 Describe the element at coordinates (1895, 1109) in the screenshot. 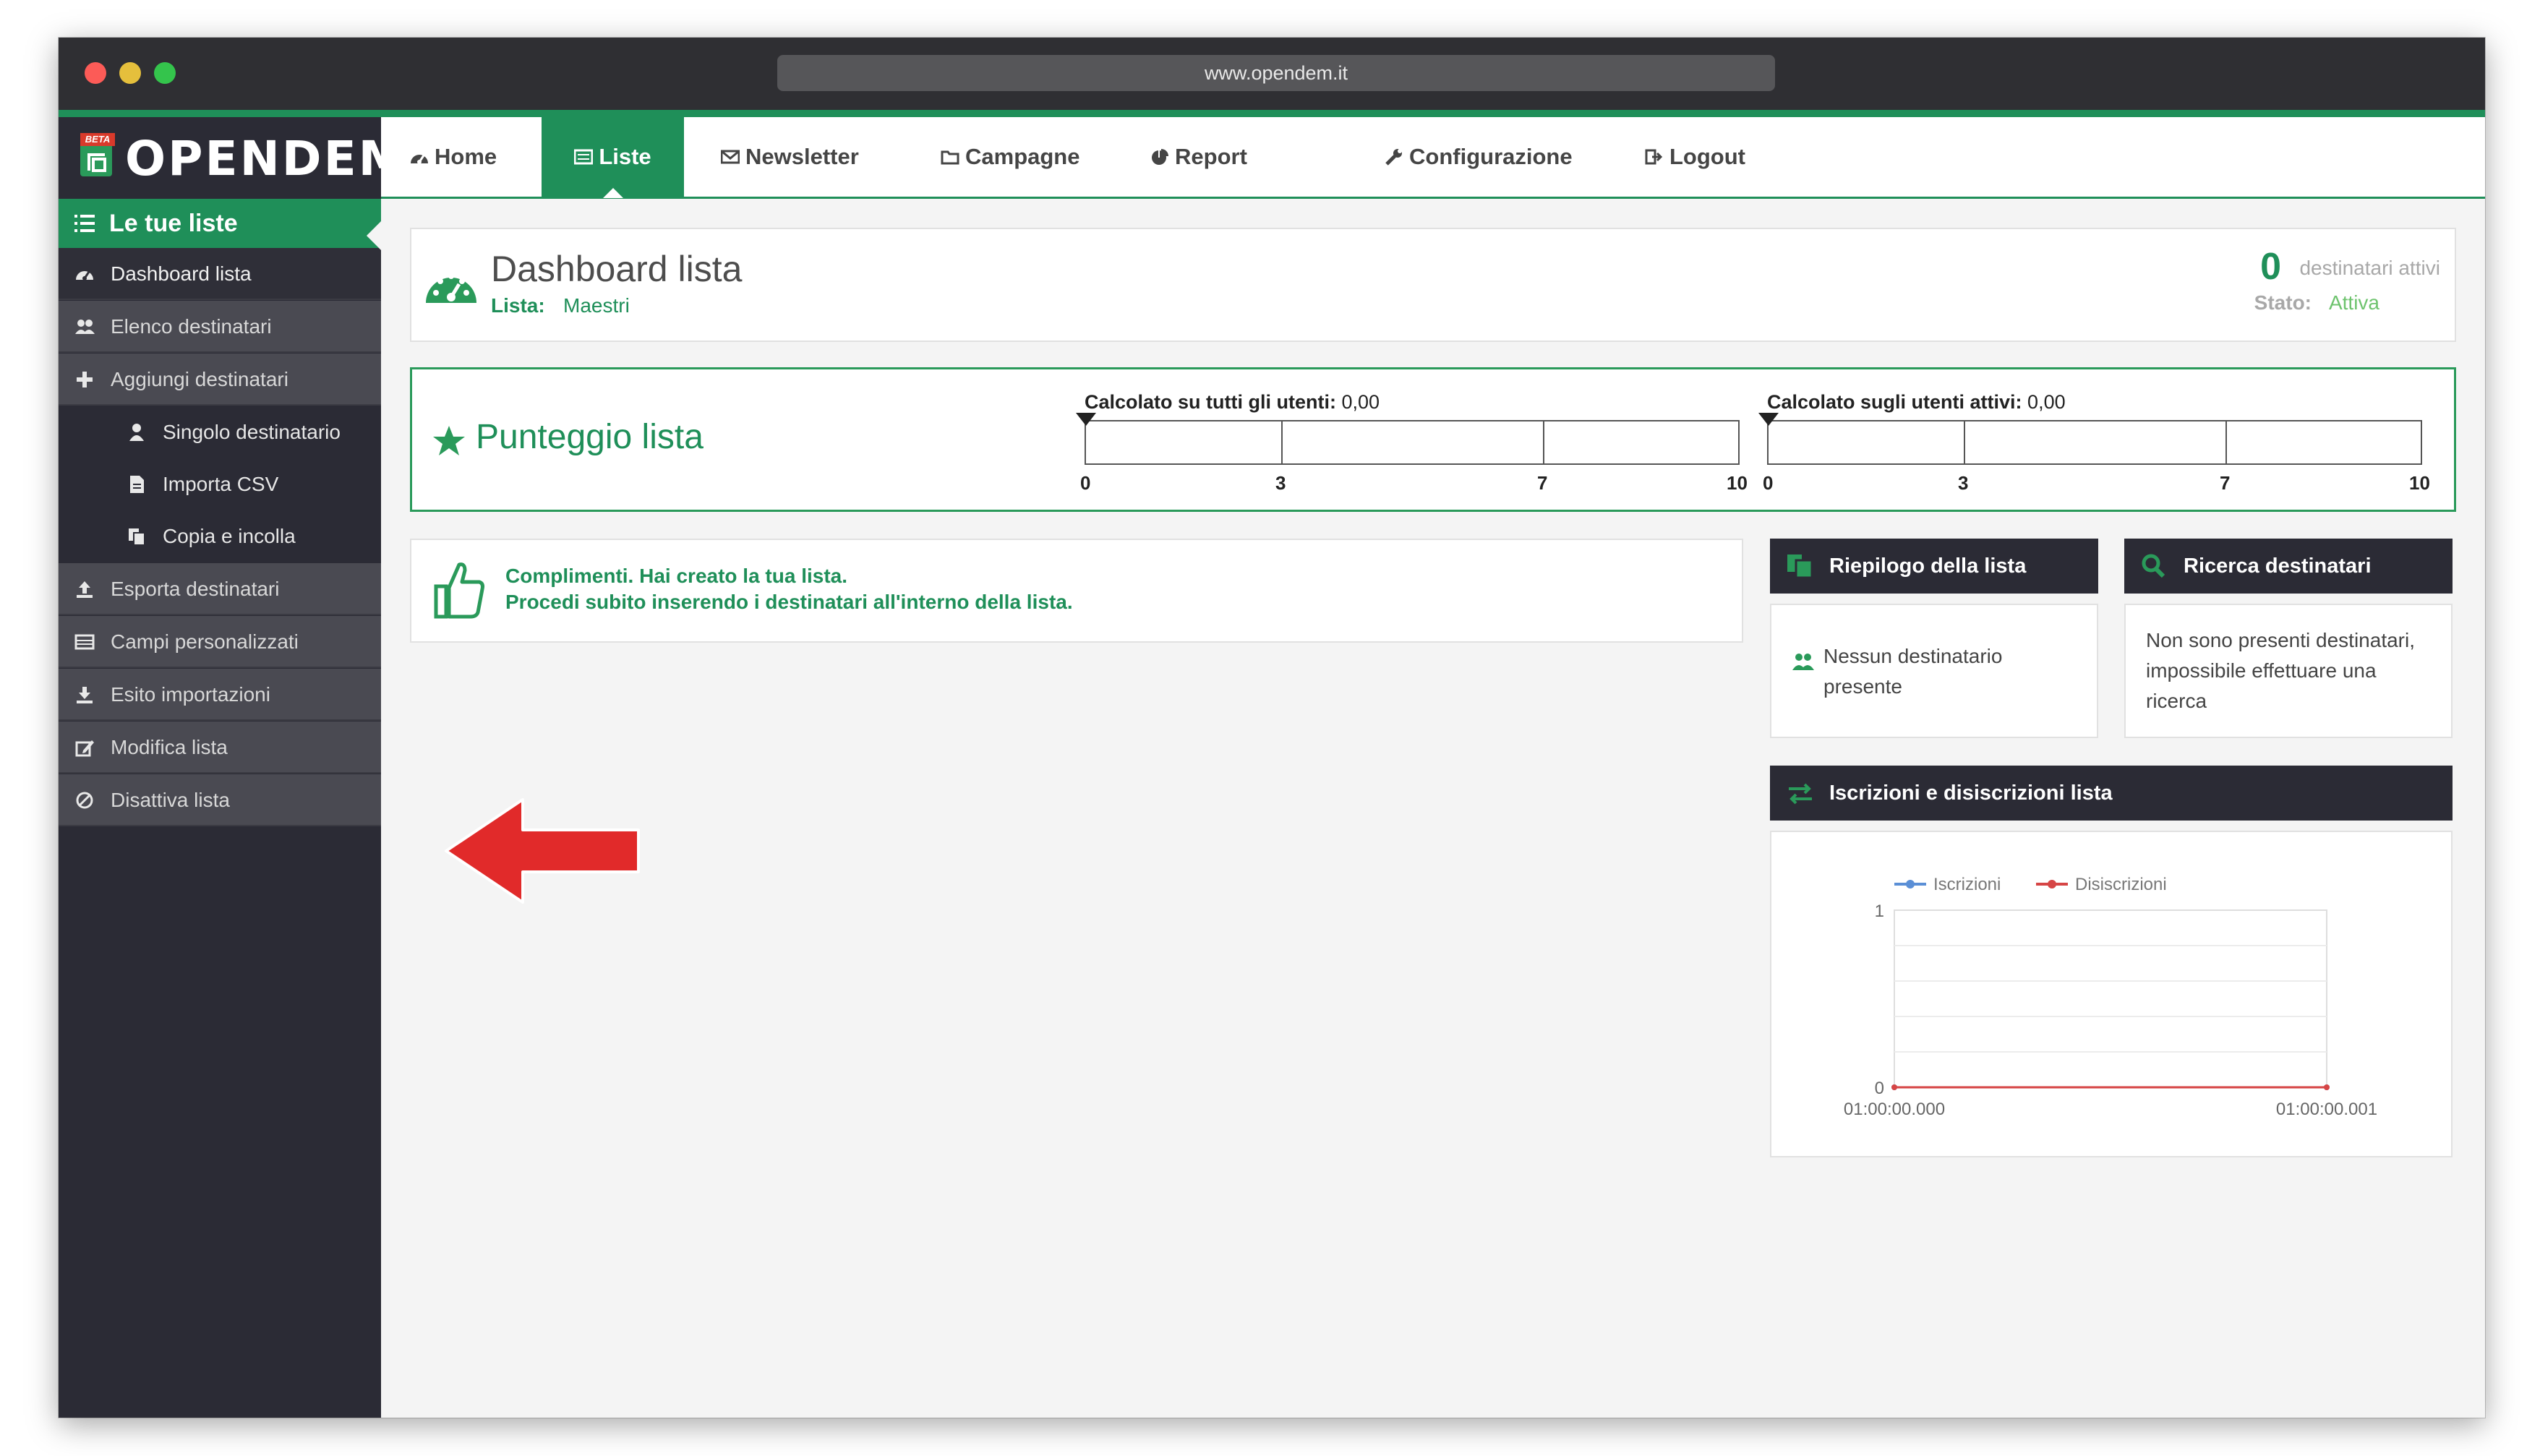

I see `x-tick-label: 01:00:00.000` at that location.